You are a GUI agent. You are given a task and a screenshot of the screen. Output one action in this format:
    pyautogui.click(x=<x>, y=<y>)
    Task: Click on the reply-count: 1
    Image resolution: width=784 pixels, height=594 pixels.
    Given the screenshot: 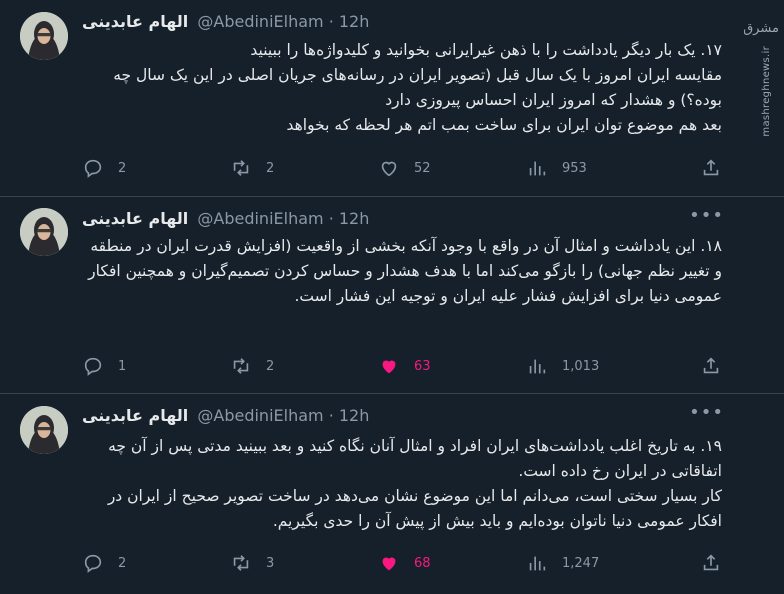 What is the action you would take?
    pyautogui.click(x=122, y=366)
    